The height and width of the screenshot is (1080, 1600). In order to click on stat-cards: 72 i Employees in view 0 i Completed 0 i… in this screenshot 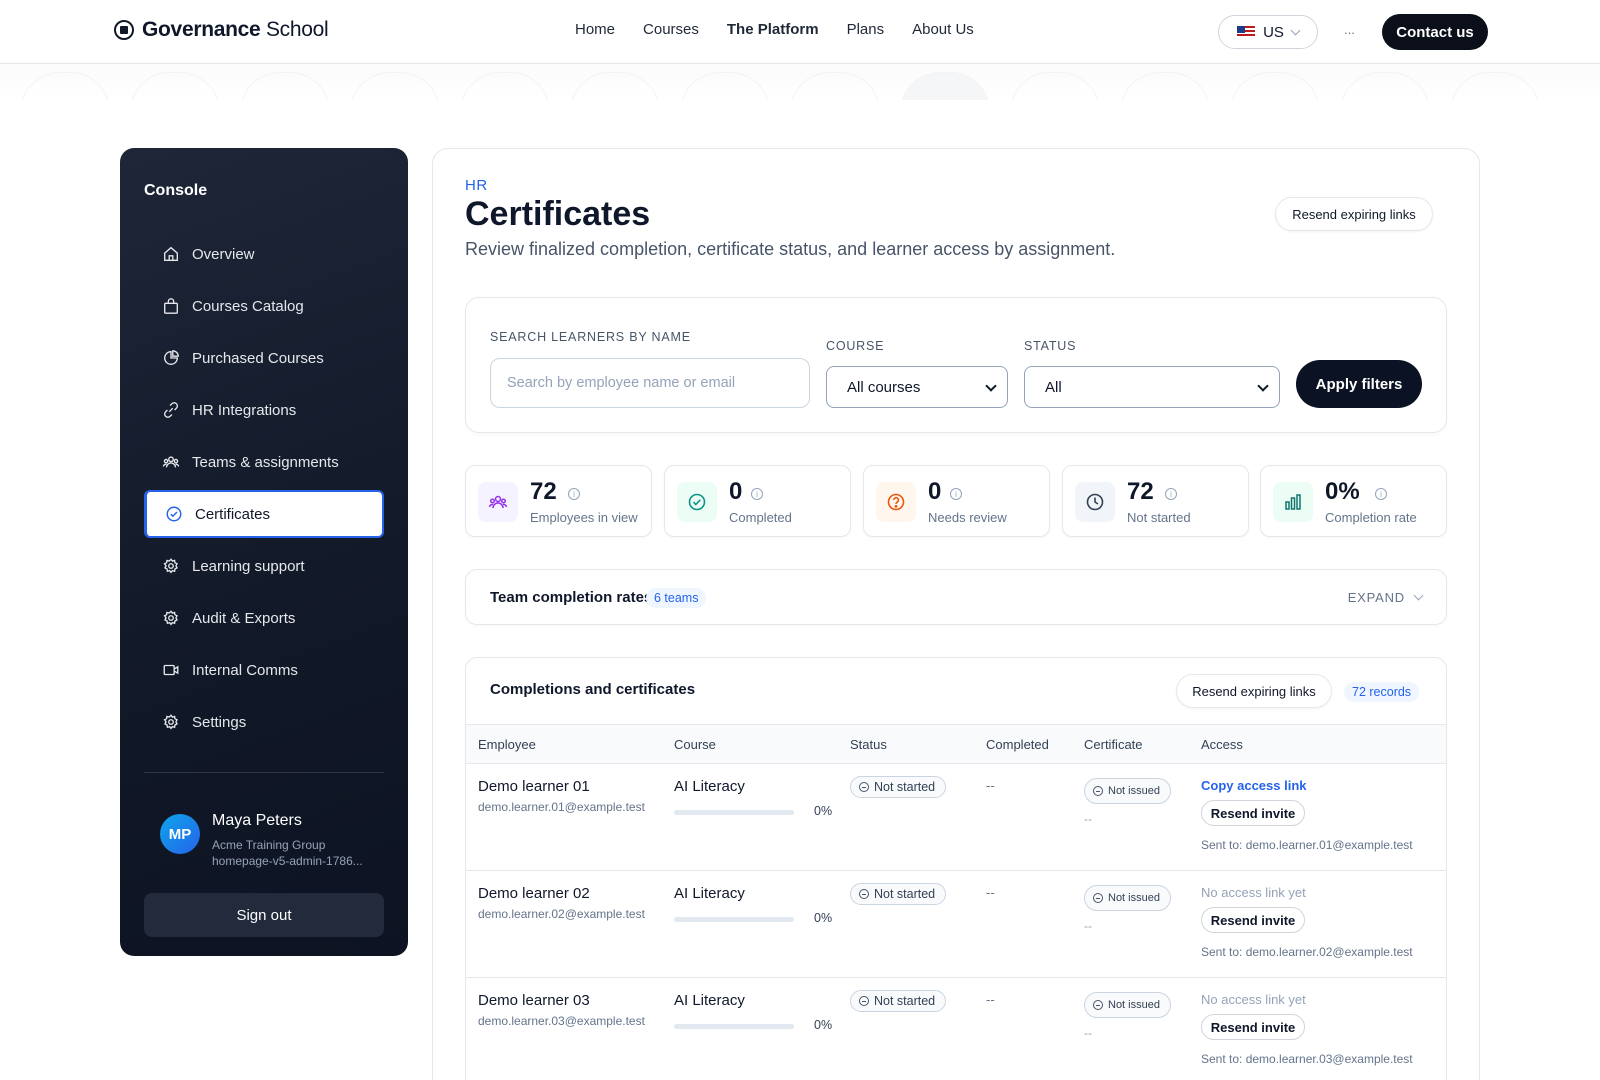, I will do `click(956, 501)`.